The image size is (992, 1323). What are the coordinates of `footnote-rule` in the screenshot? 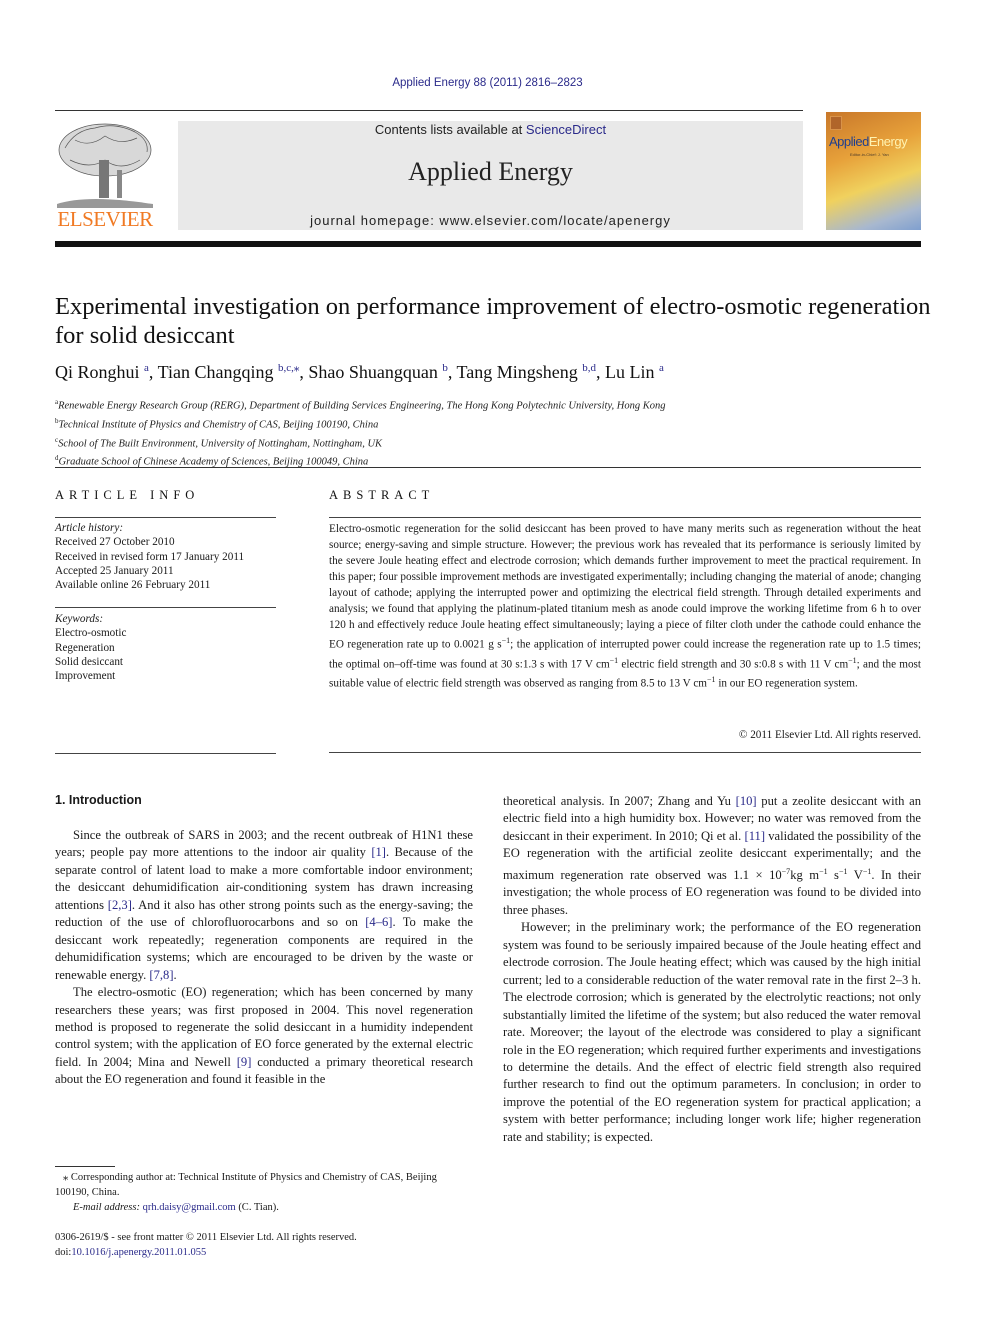 It's located at (85, 1166).